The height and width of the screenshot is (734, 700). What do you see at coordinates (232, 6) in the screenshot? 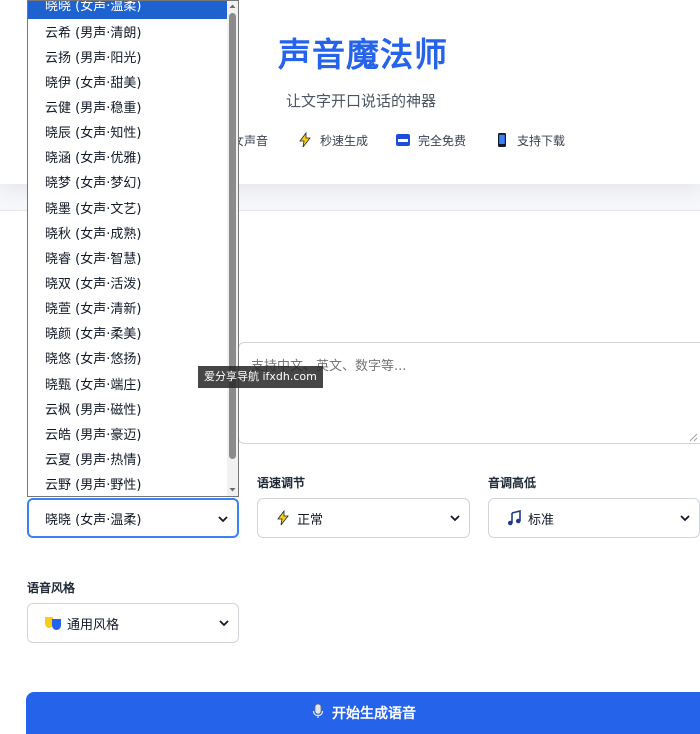
I see `scroll-up-arrow-icon` at bounding box center [232, 6].